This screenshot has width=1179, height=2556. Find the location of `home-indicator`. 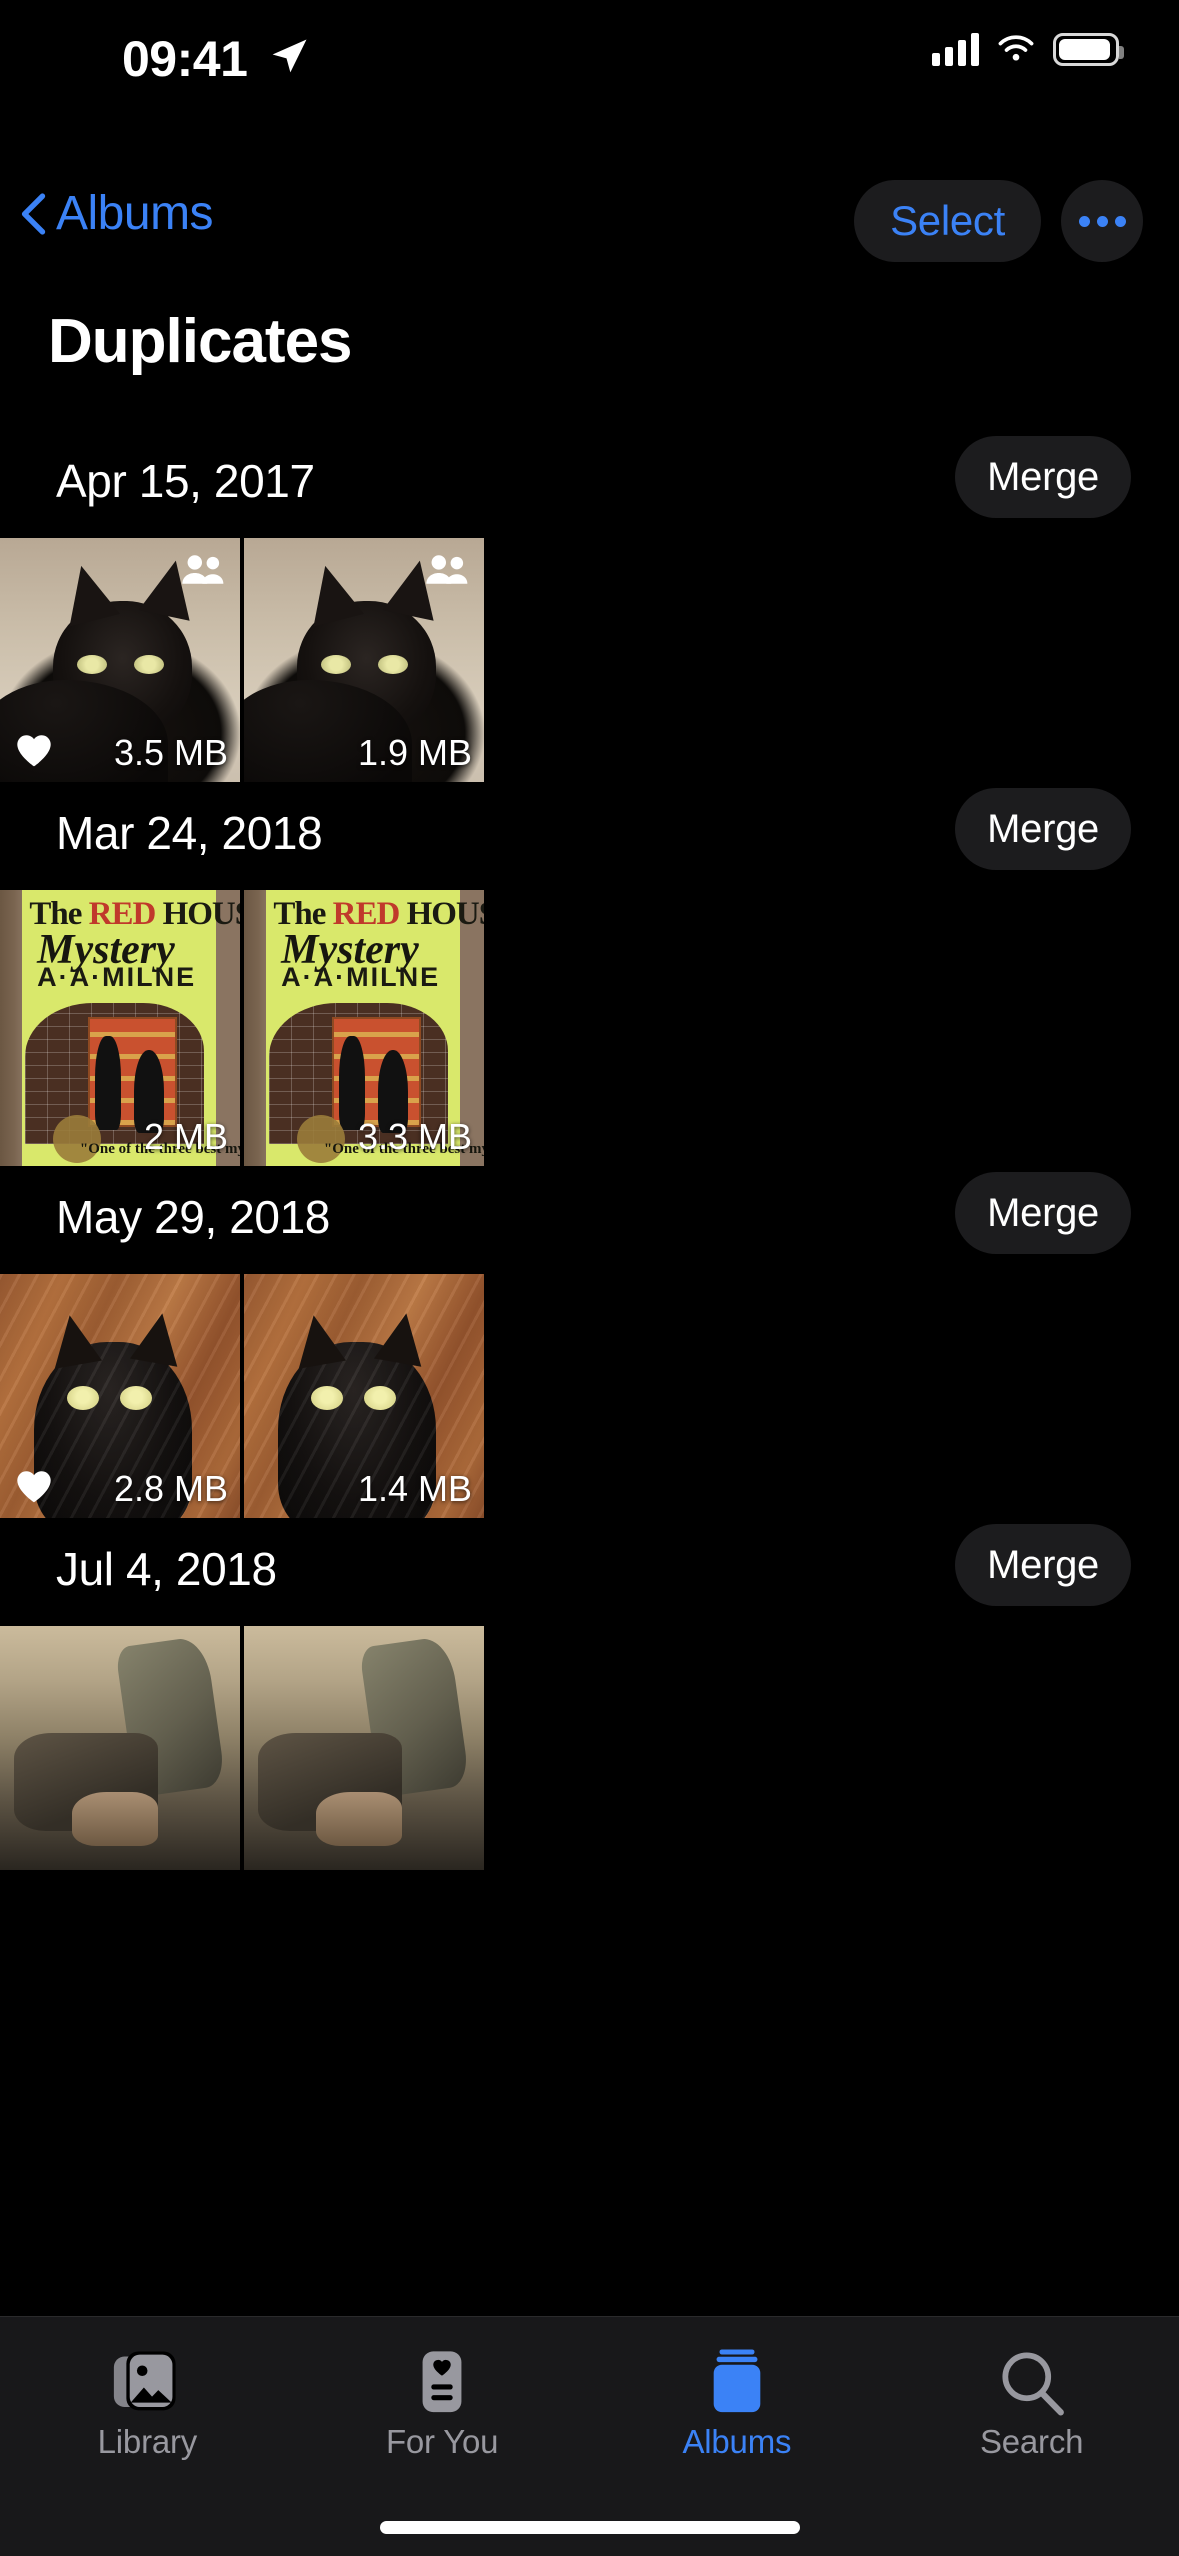

home-indicator is located at coordinates (589, 2527).